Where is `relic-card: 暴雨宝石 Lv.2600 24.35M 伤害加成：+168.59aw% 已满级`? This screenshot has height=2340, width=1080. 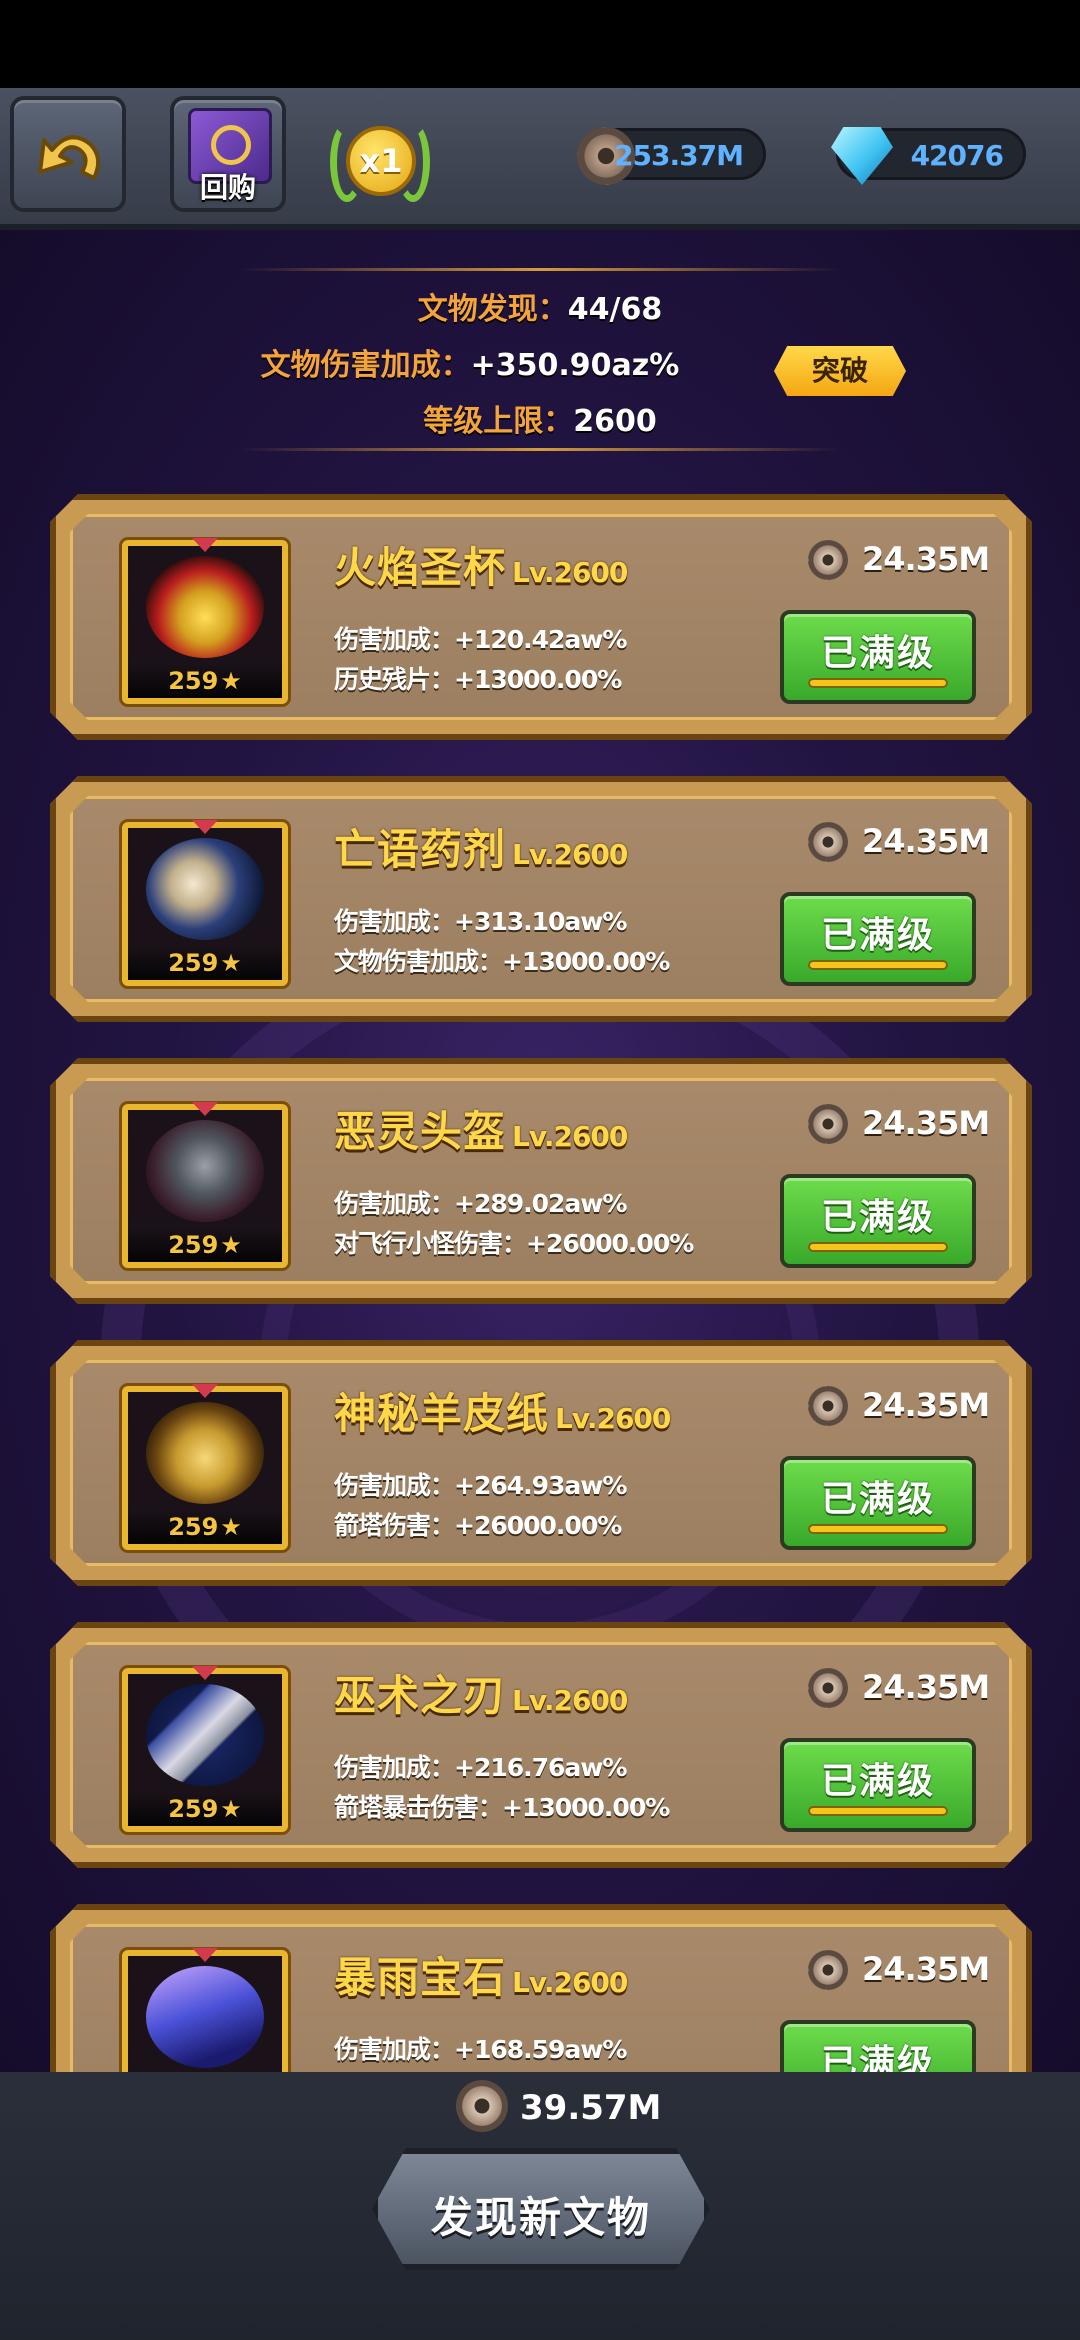 relic-card: 暴雨宝石 Lv.2600 24.35M 伤害加成：+168.59aw% 已满级 is located at coordinates (541, 1988).